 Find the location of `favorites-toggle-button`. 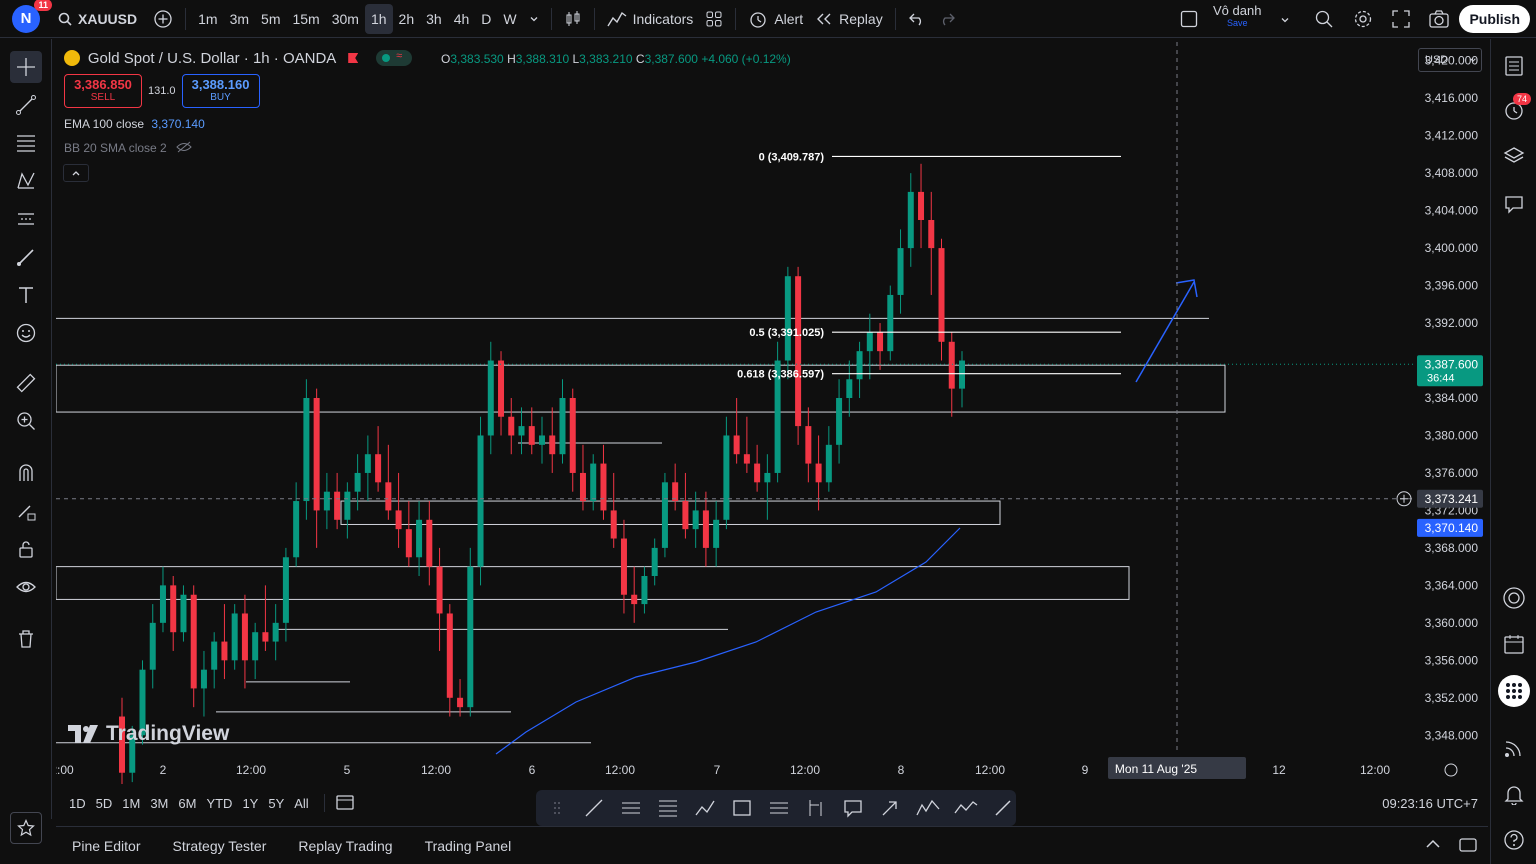

favorites-toggle-button is located at coordinates (26, 828).